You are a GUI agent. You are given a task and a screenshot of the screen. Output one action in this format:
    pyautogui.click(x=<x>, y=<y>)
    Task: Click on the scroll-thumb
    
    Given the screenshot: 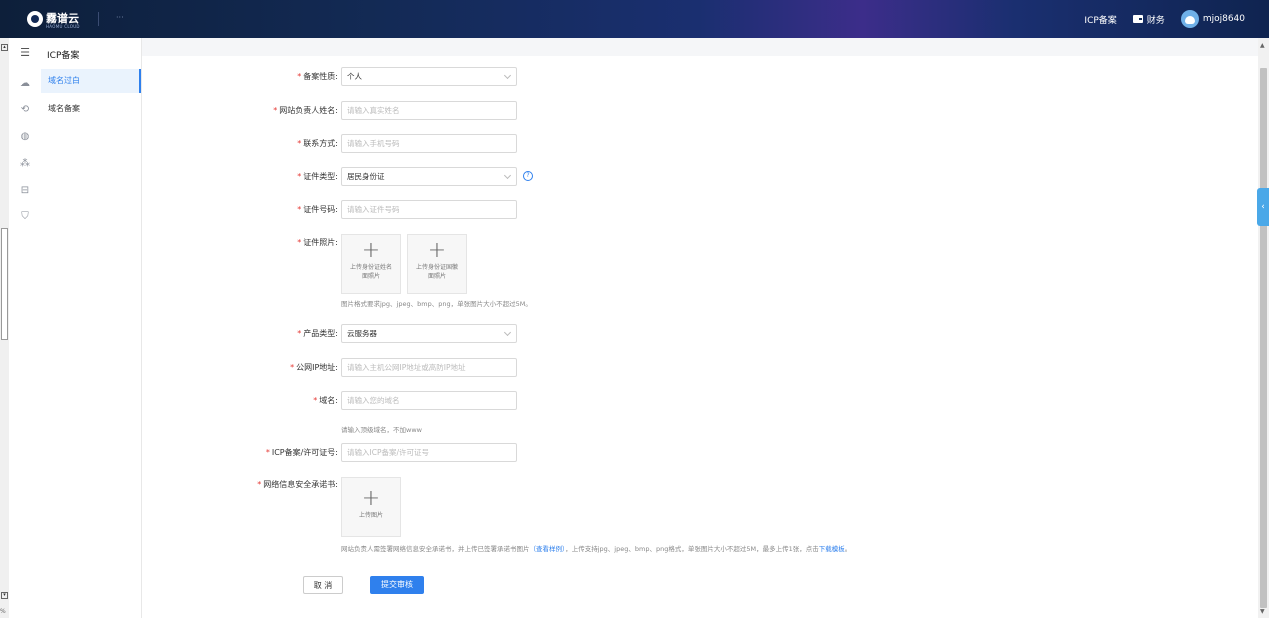 What is the action you would take?
    pyautogui.click(x=1263, y=338)
    